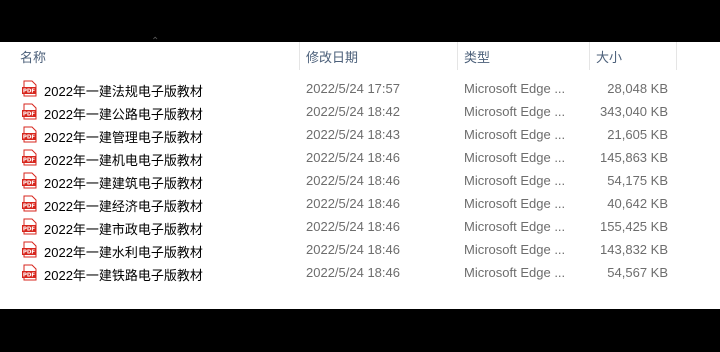  What do you see at coordinates (637, 272) in the screenshot?
I see `file-size: 54,567 KB` at bounding box center [637, 272].